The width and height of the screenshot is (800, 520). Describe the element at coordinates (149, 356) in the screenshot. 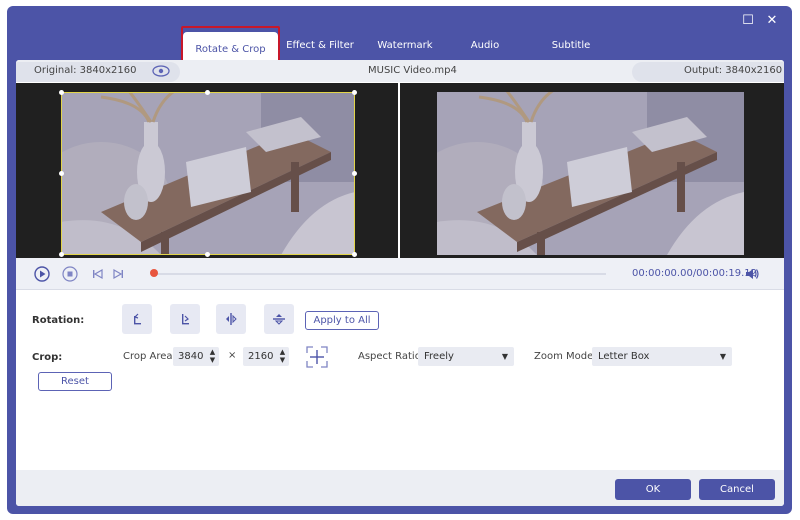

I see `crop-area-label: Crop Area:` at that location.